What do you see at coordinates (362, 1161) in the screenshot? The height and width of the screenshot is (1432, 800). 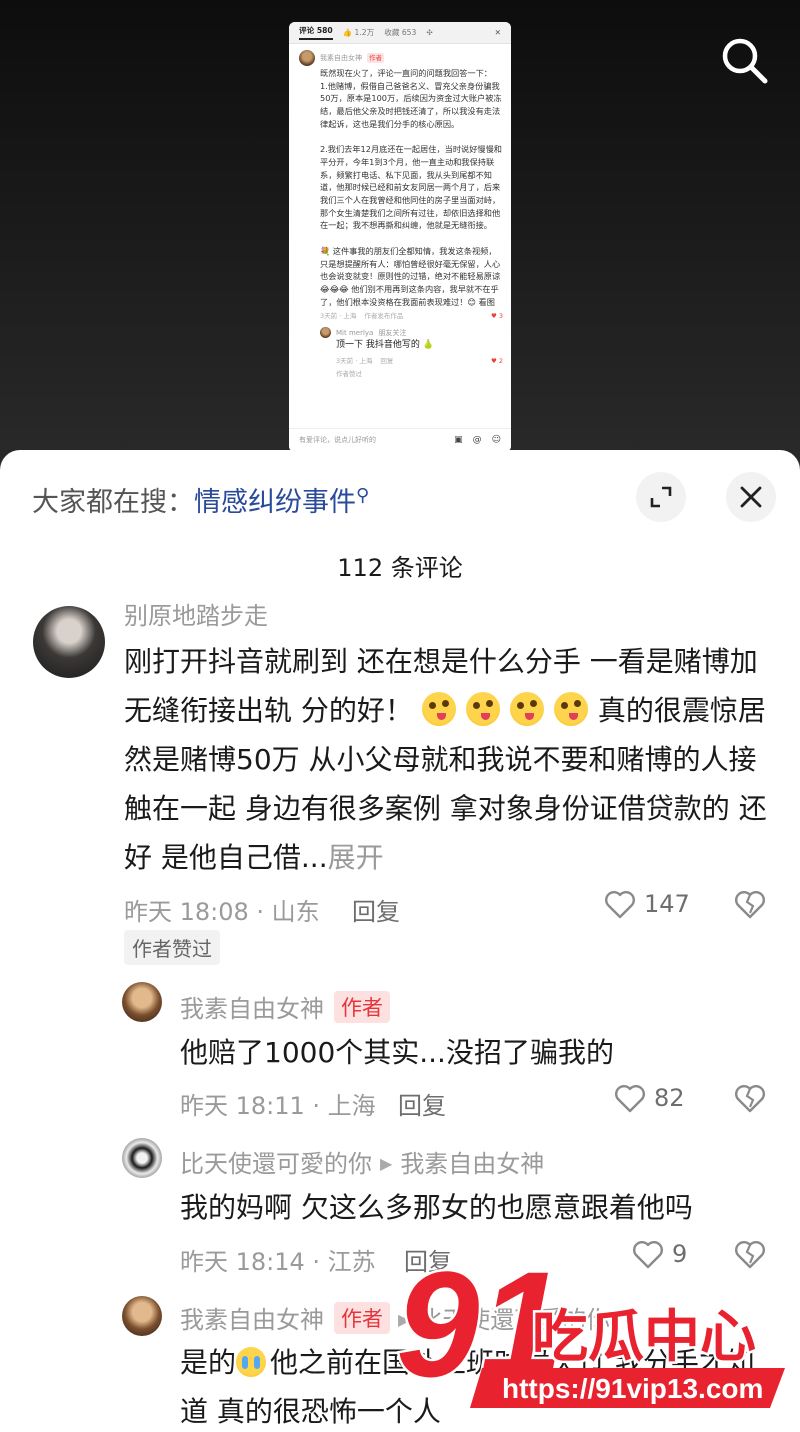 I see `commenter-name: 比天使還可愛的你 ▶ 我素自由女神` at bounding box center [362, 1161].